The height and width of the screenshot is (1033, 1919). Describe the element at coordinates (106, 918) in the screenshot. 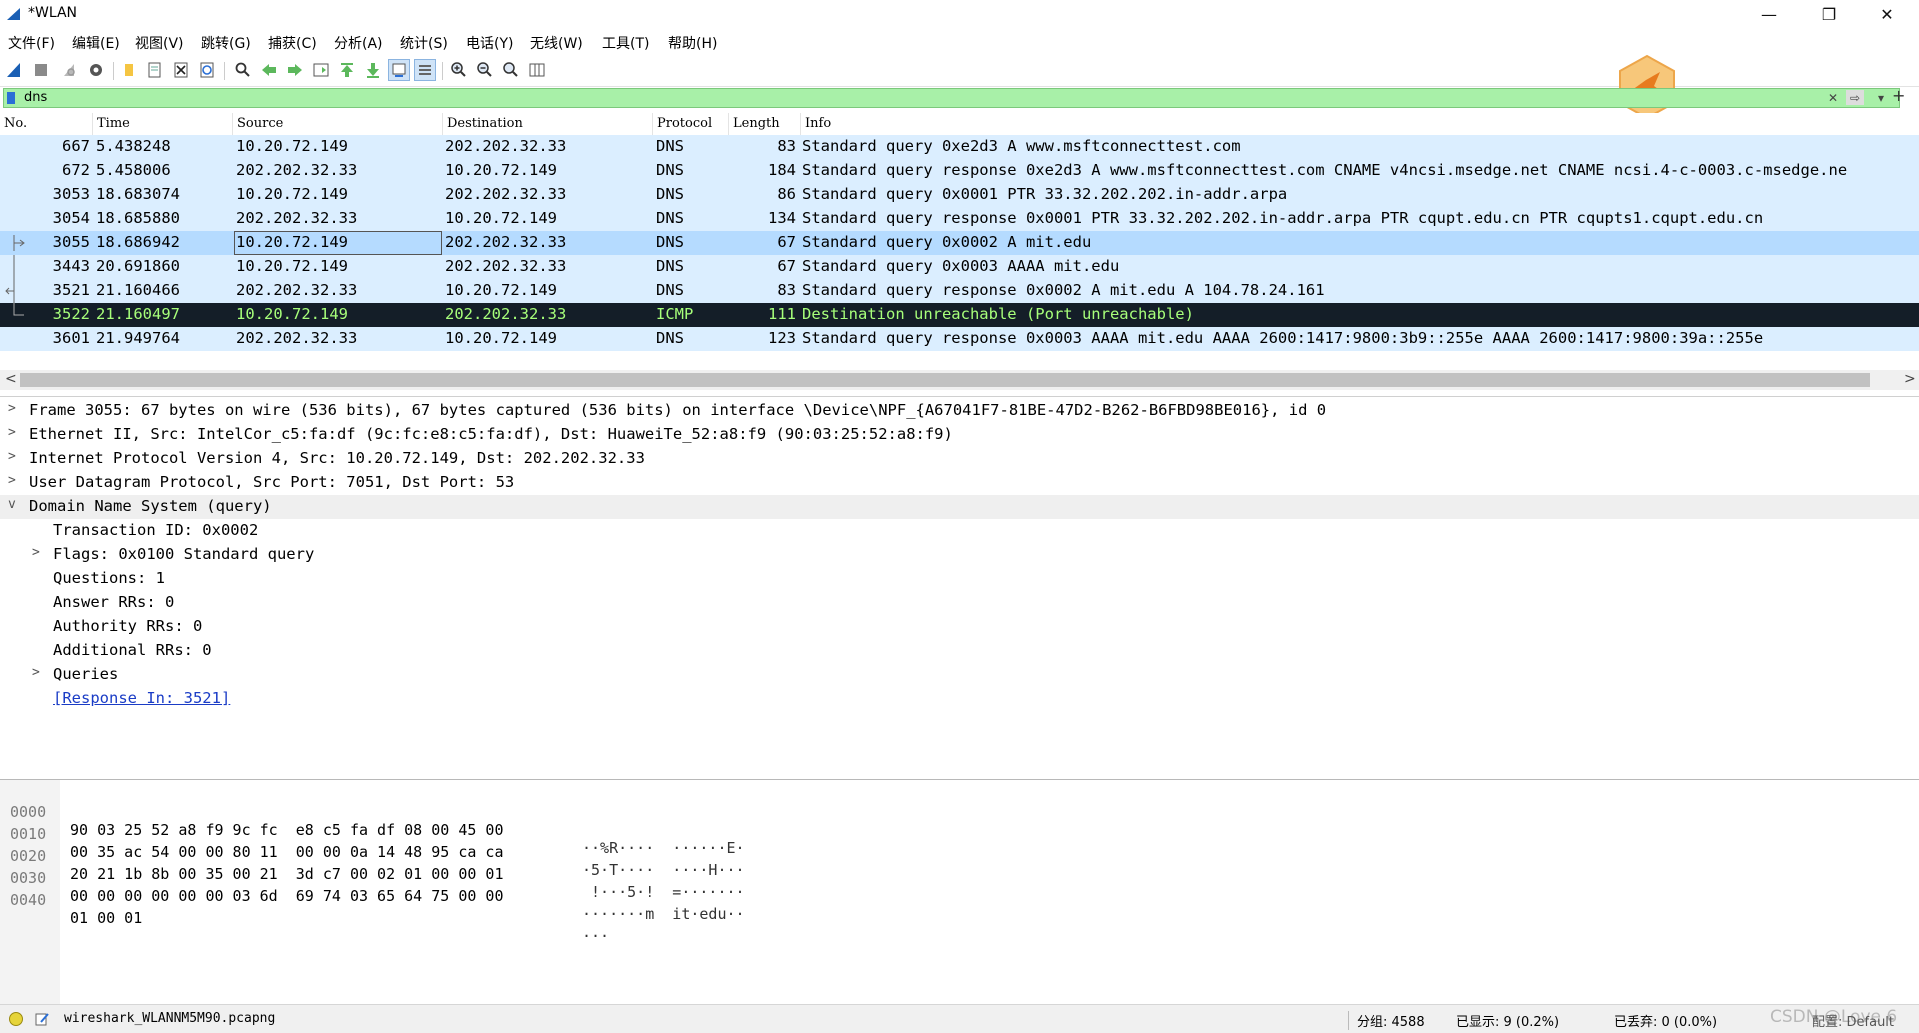

I see `byte-hex: 01 00 01` at that location.